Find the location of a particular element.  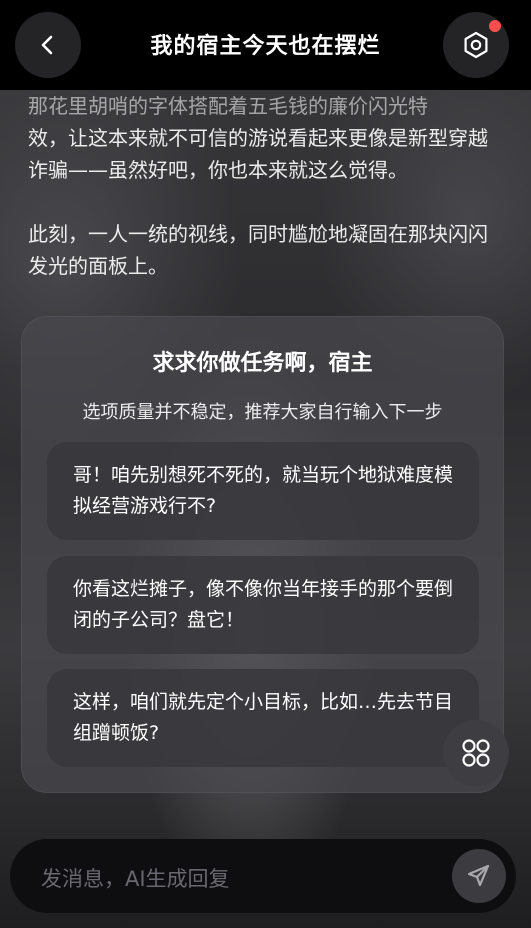

choice-panel-subtitle: 选项质量并不稳定，推荐大家自行输入下一步 is located at coordinates (262, 412).